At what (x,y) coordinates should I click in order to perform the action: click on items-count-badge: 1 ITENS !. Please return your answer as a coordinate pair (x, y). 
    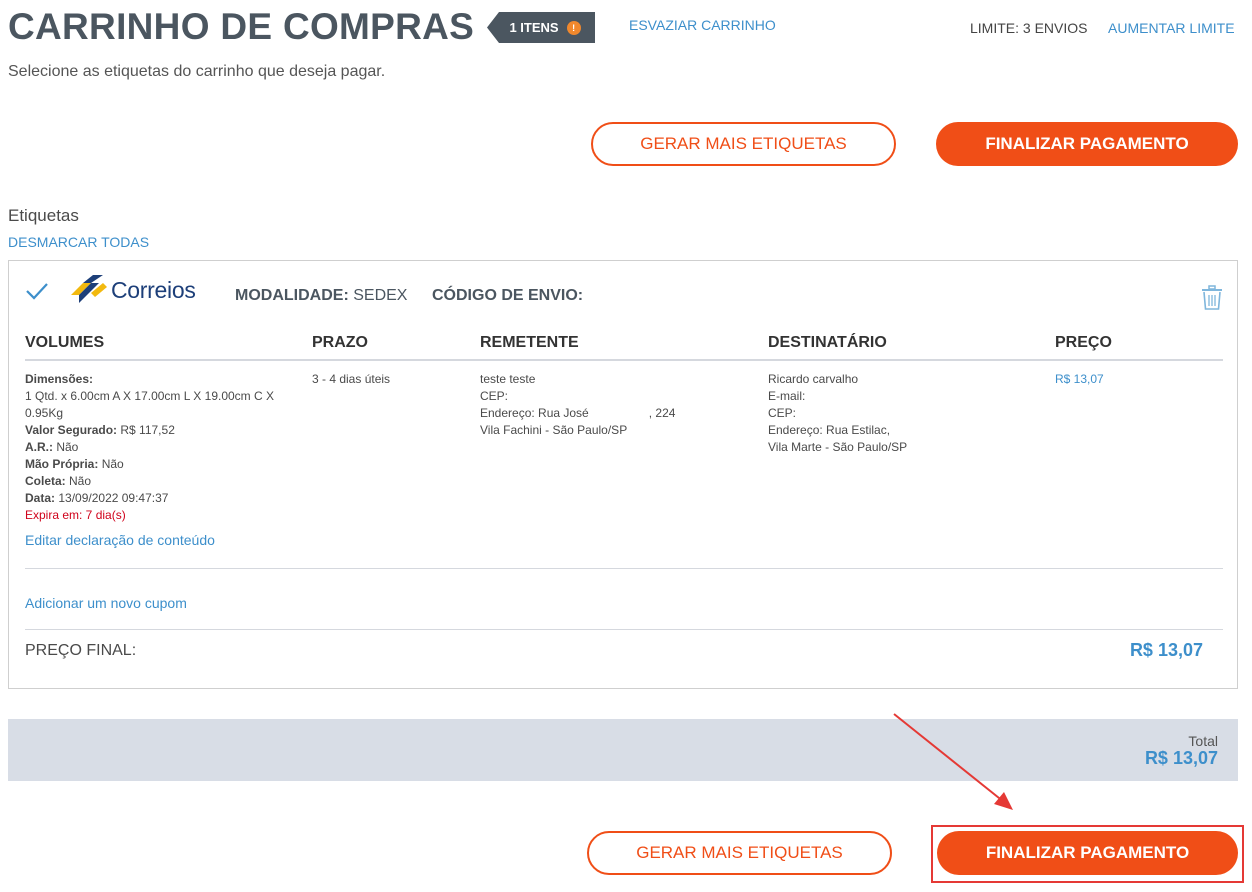
    Looking at the image, I should click on (541, 27).